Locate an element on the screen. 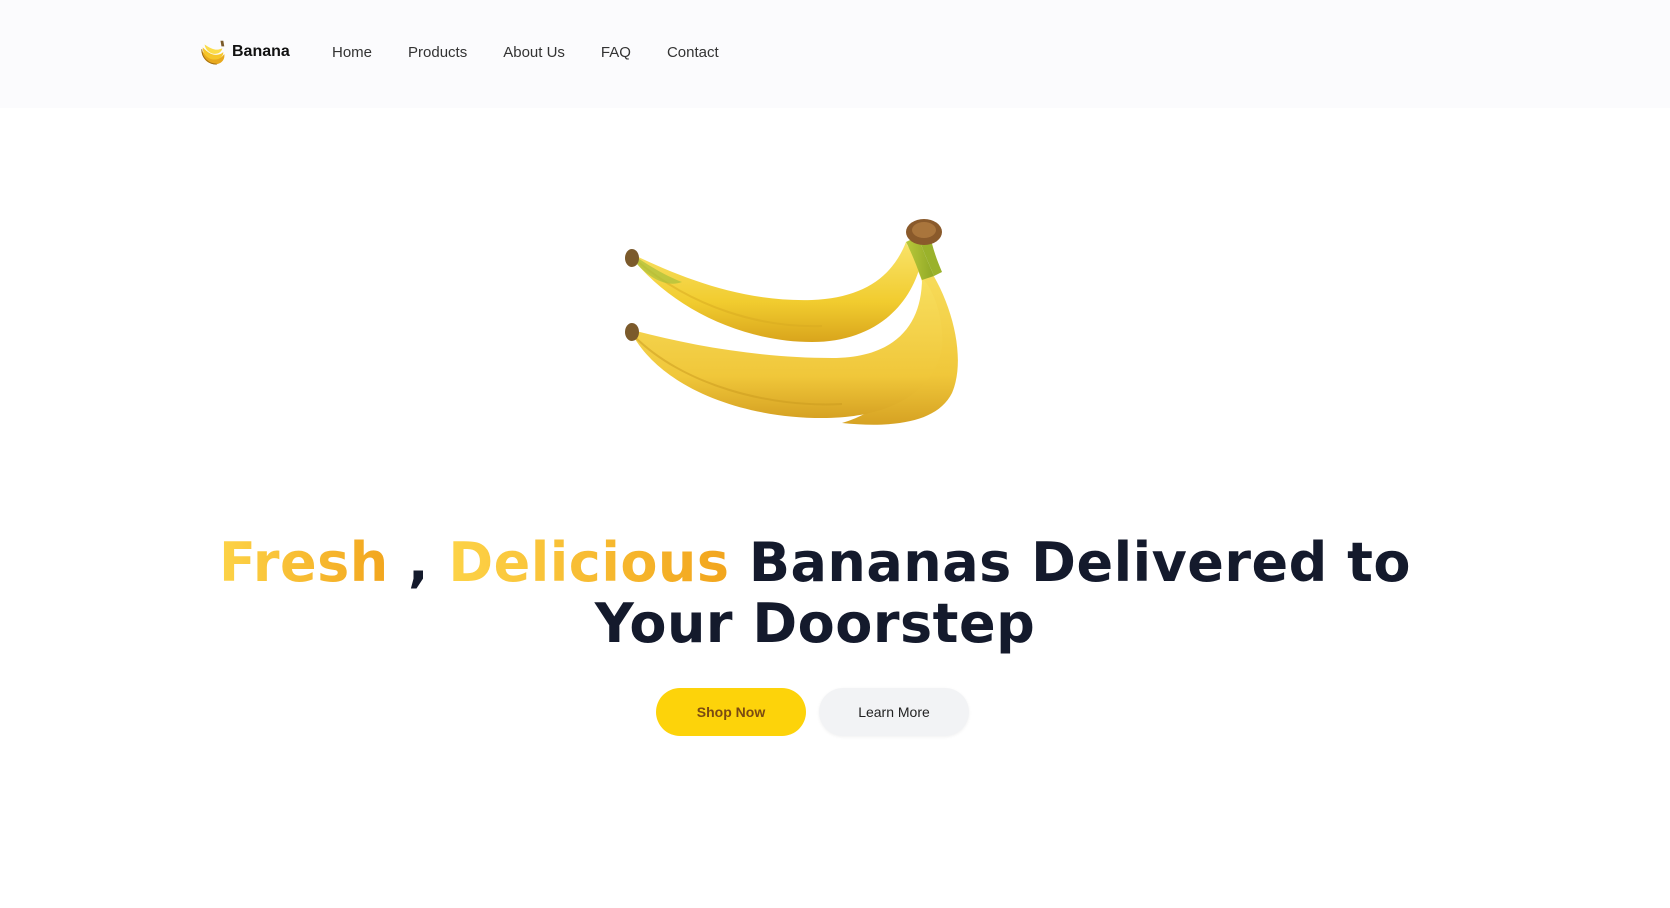 The image size is (1670, 908). brand-logo-link: Banana is located at coordinates (244, 52).